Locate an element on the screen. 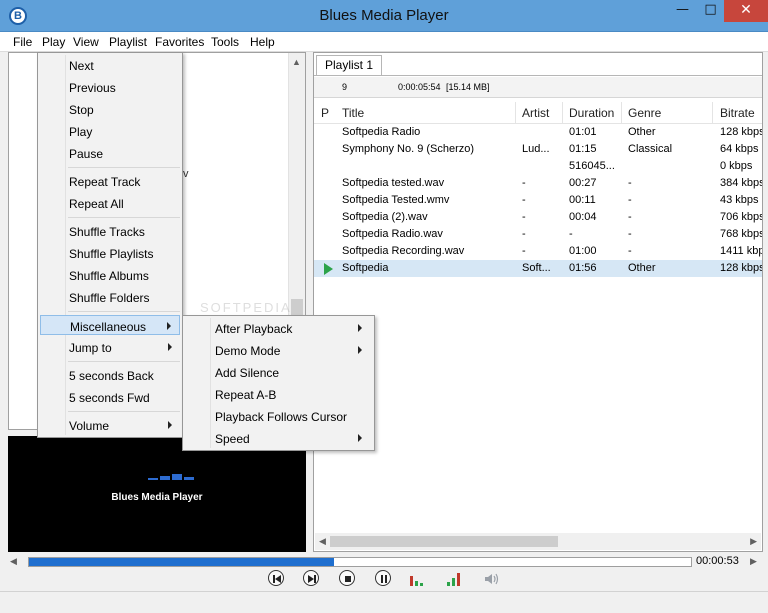 This screenshot has width=768, height=613. seek-right-icon: ▶ is located at coordinates (753, 561).